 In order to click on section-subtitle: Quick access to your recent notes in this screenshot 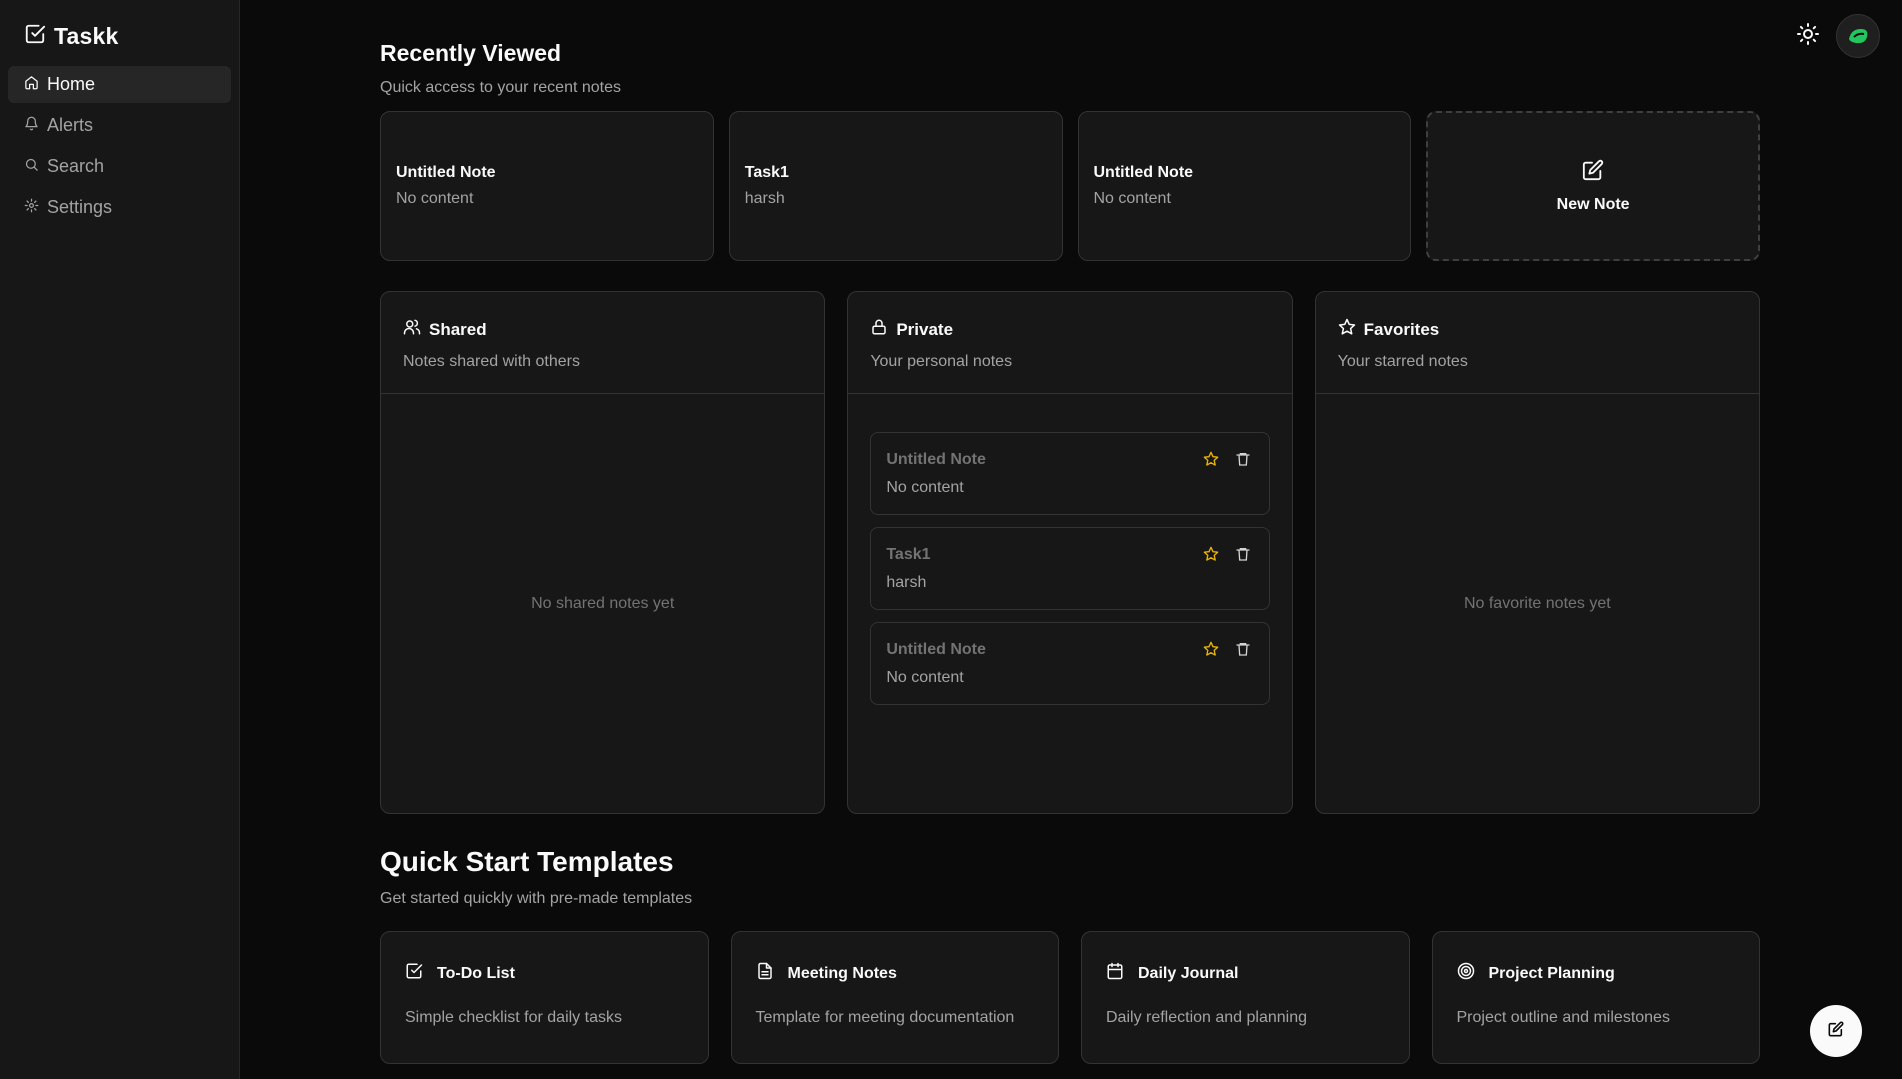, I will do `click(500, 87)`.